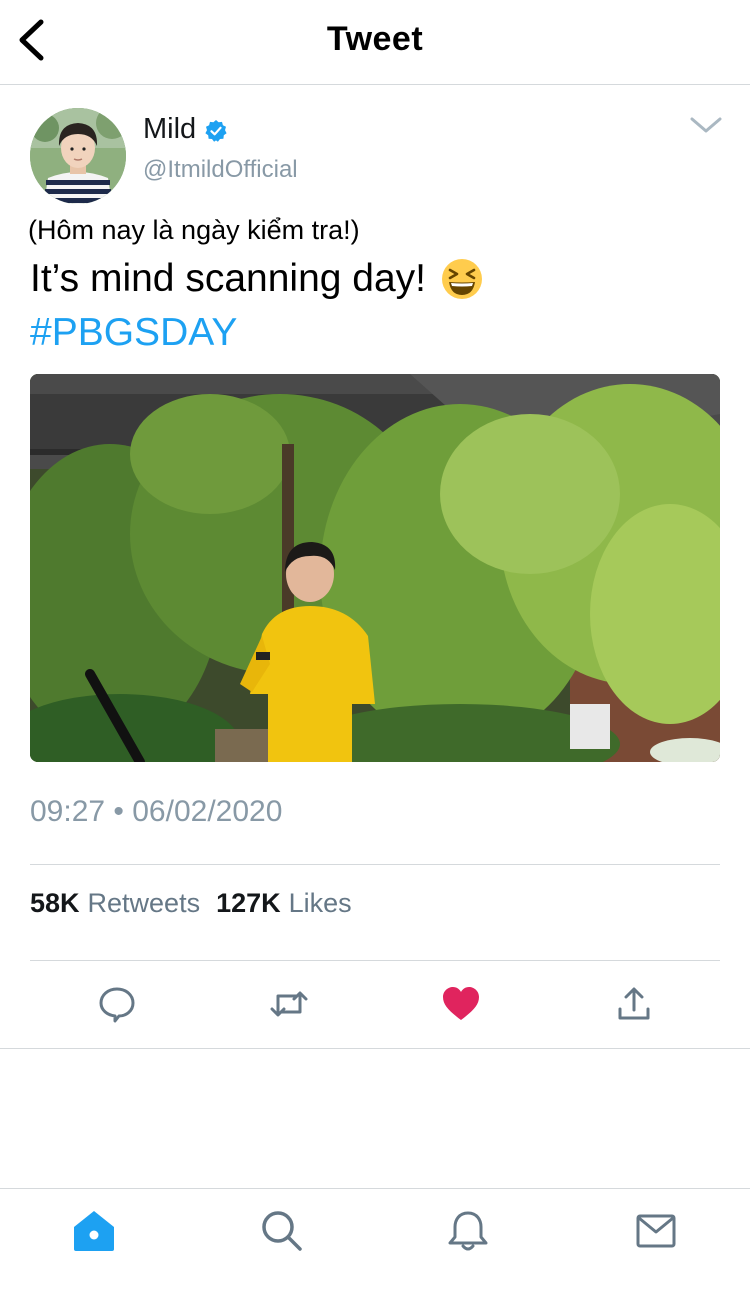 The image size is (750, 1290). I want to click on author-handle: @ItmildOfficial, so click(220, 170).